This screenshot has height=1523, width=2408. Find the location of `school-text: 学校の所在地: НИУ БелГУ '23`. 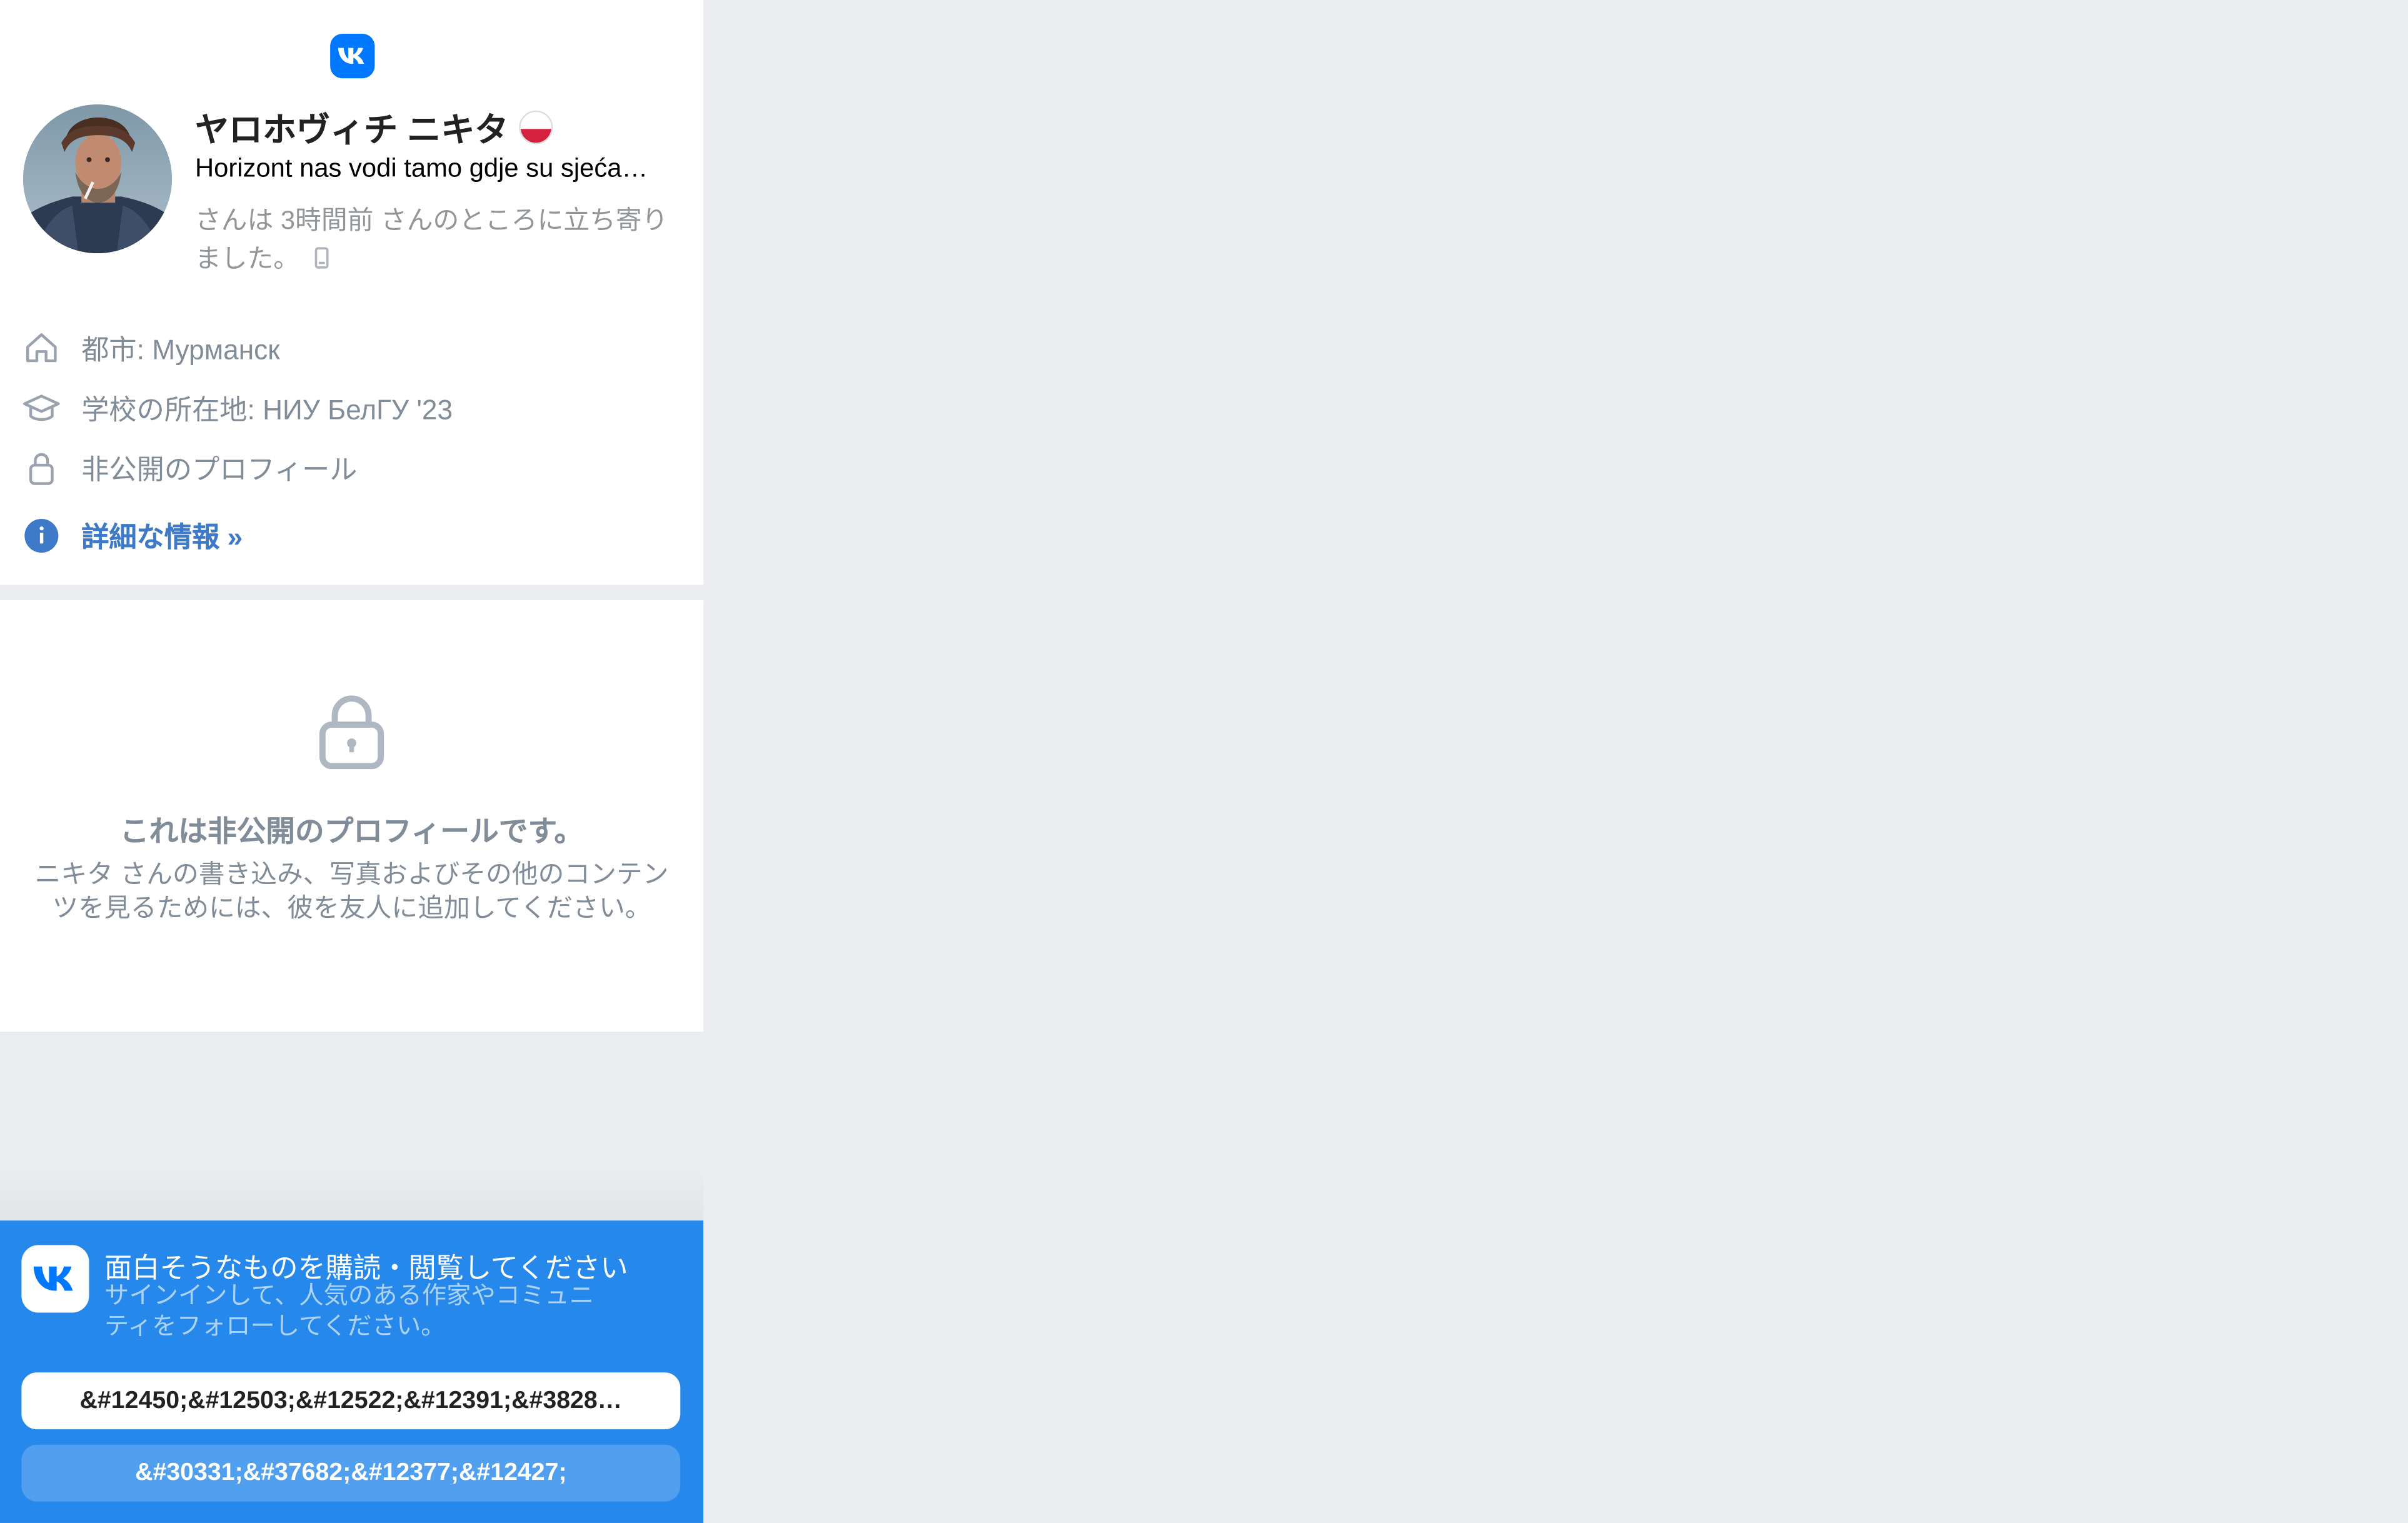

school-text: 学校の所在地: НИУ БелГУ '23 is located at coordinates (267, 411).